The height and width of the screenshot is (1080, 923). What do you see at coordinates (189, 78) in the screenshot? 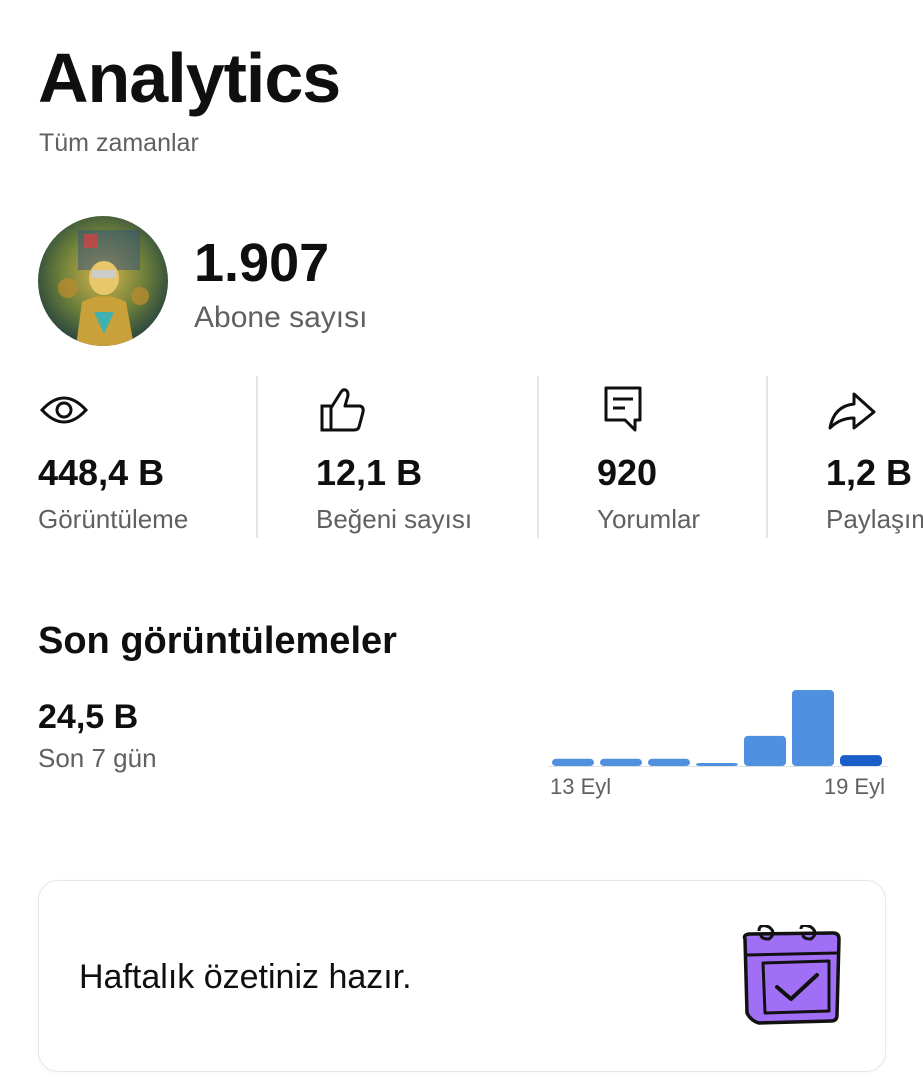
I see `page-title: Analytics` at bounding box center [189, 78].